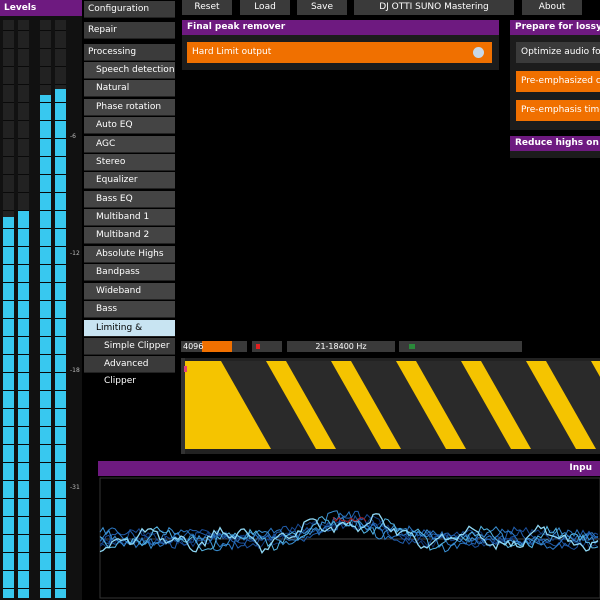 This screenshot has width=600, height=600. Describe the element at coordinates (129, 30) in the screenshot. I see `menu-item-repair: Repair` at that location.